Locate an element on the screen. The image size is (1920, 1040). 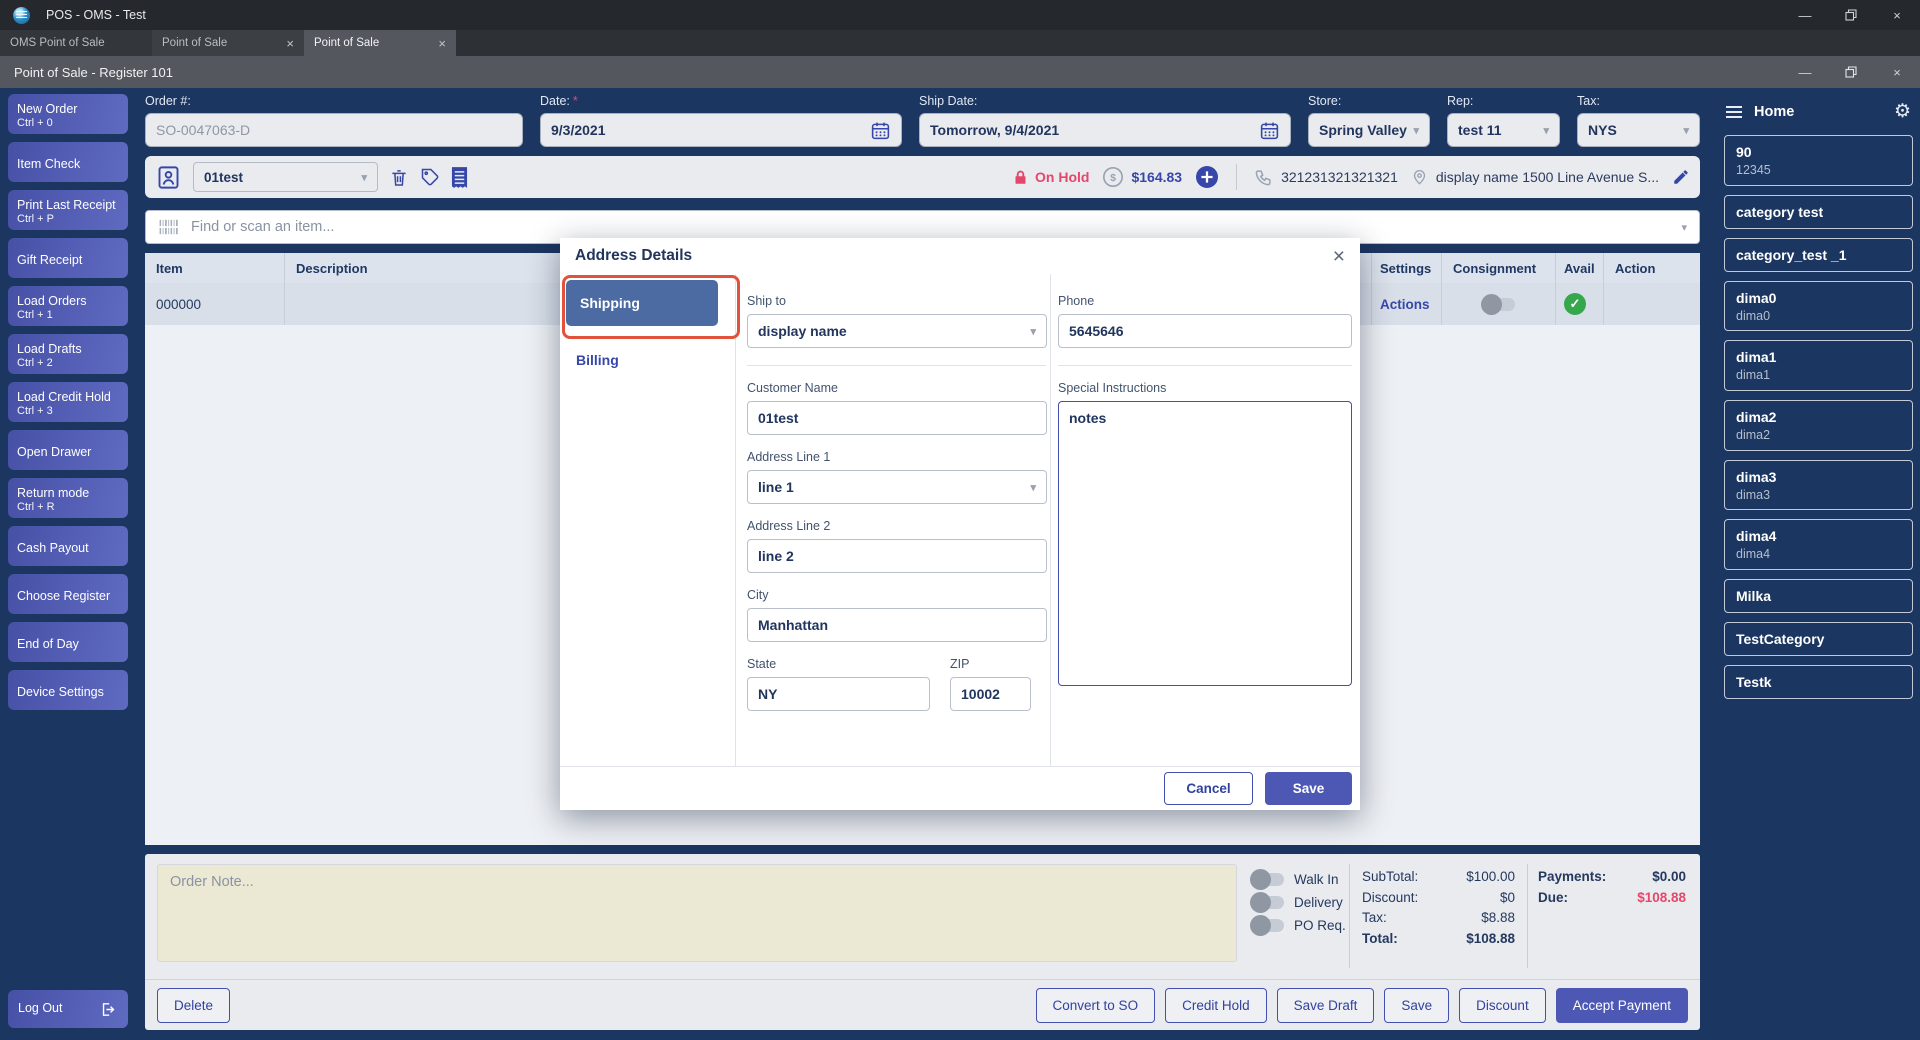
address-line-1-select: line 1 ▾ is located at coordinates (897, 487).